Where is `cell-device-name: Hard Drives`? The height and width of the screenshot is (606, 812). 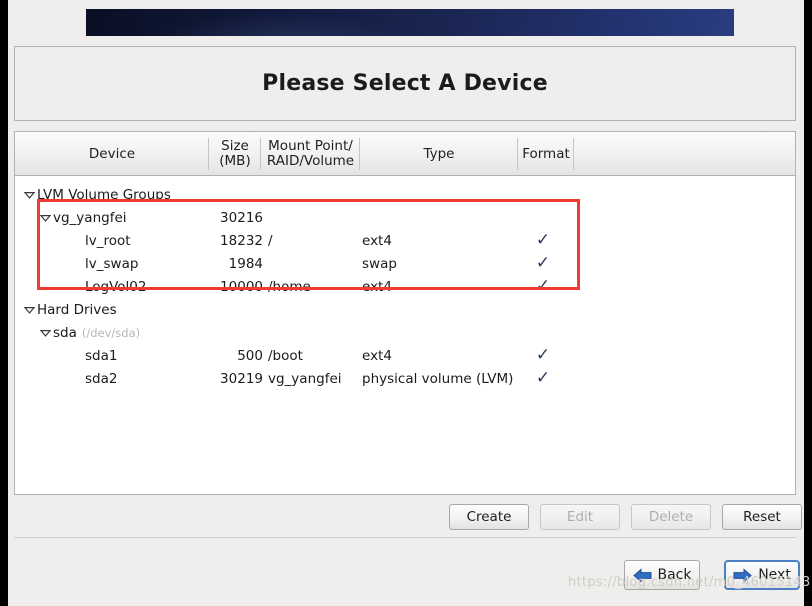
cell-device-name: Hard Drives is located at coordinates (77, 309).